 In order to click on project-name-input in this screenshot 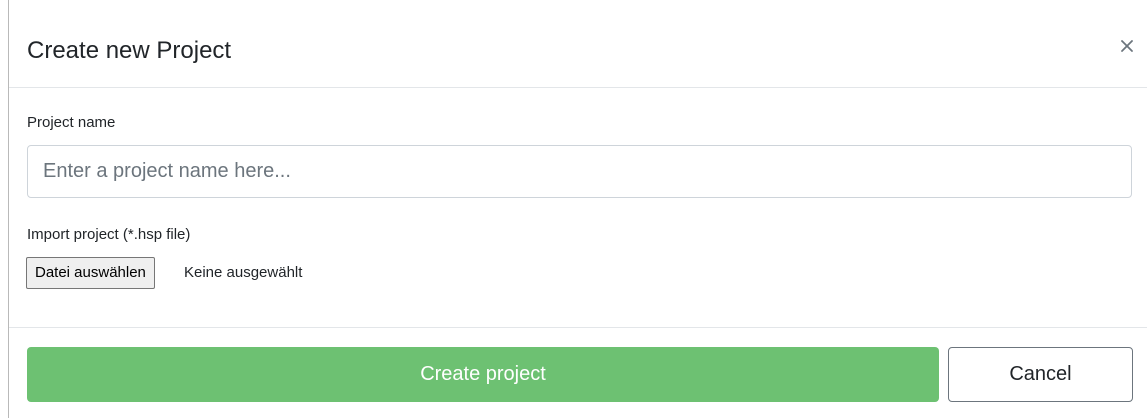, I will do `click(579, 171)`.